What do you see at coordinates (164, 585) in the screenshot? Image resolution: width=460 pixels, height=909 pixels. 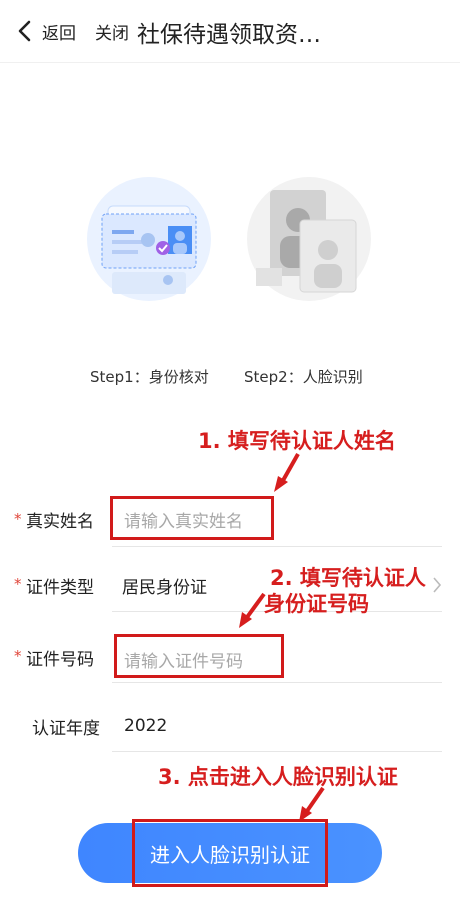 I see `id-type-value: 居民身份证` at bounding box center [164, 585].